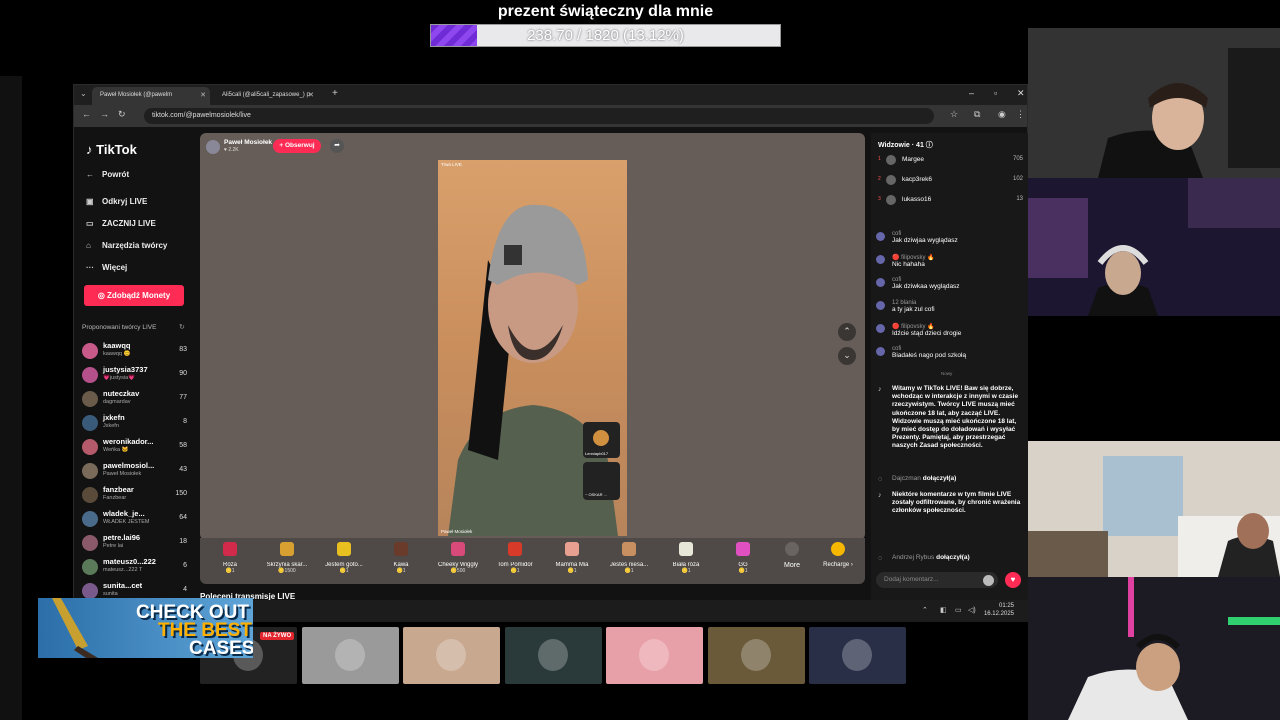 This screenshot has height=720, width=1280. What do you see at coordinates (880, 236) in the screenshot?
I see `chat-avatar` at bounding box center [880, 236].